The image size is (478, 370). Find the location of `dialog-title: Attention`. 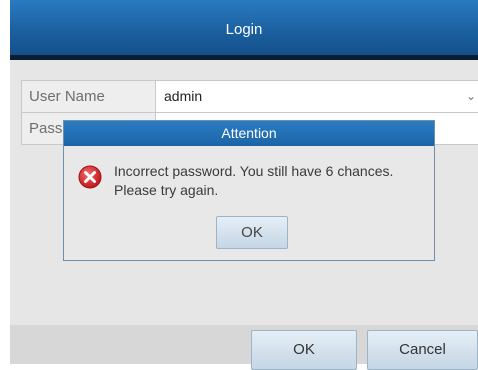

dialog-title: Attention is located at coordinates (249, 133).